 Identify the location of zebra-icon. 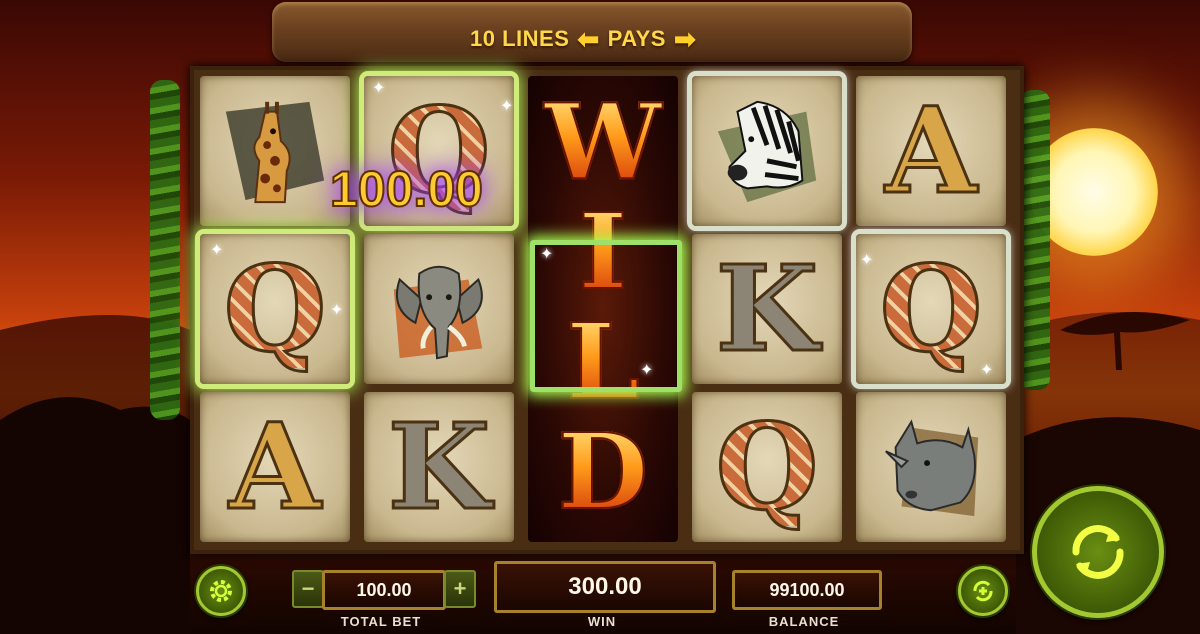
(767, 151).